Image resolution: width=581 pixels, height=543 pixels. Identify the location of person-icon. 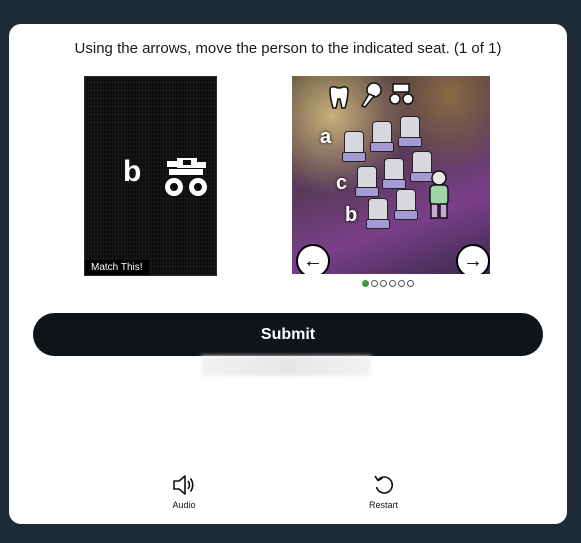
(439, 194).